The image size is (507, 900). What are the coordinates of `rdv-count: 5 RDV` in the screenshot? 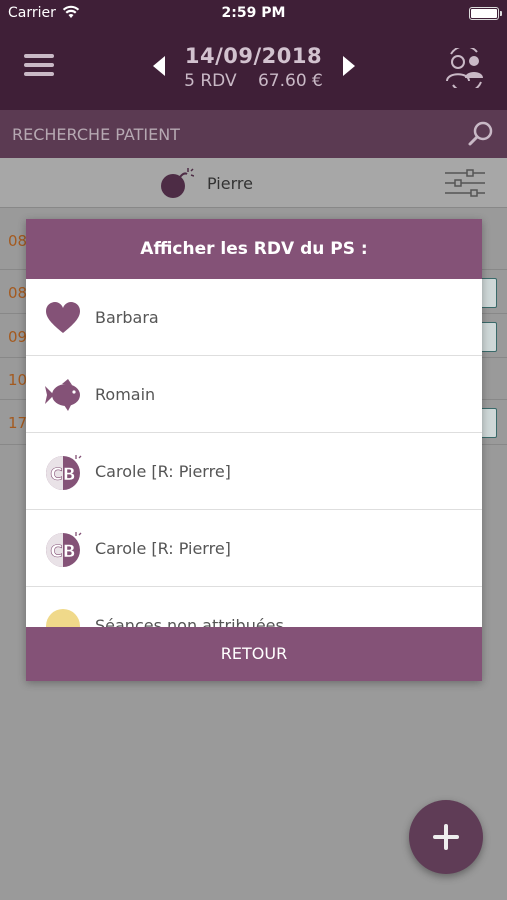 It's located at (210, 81).